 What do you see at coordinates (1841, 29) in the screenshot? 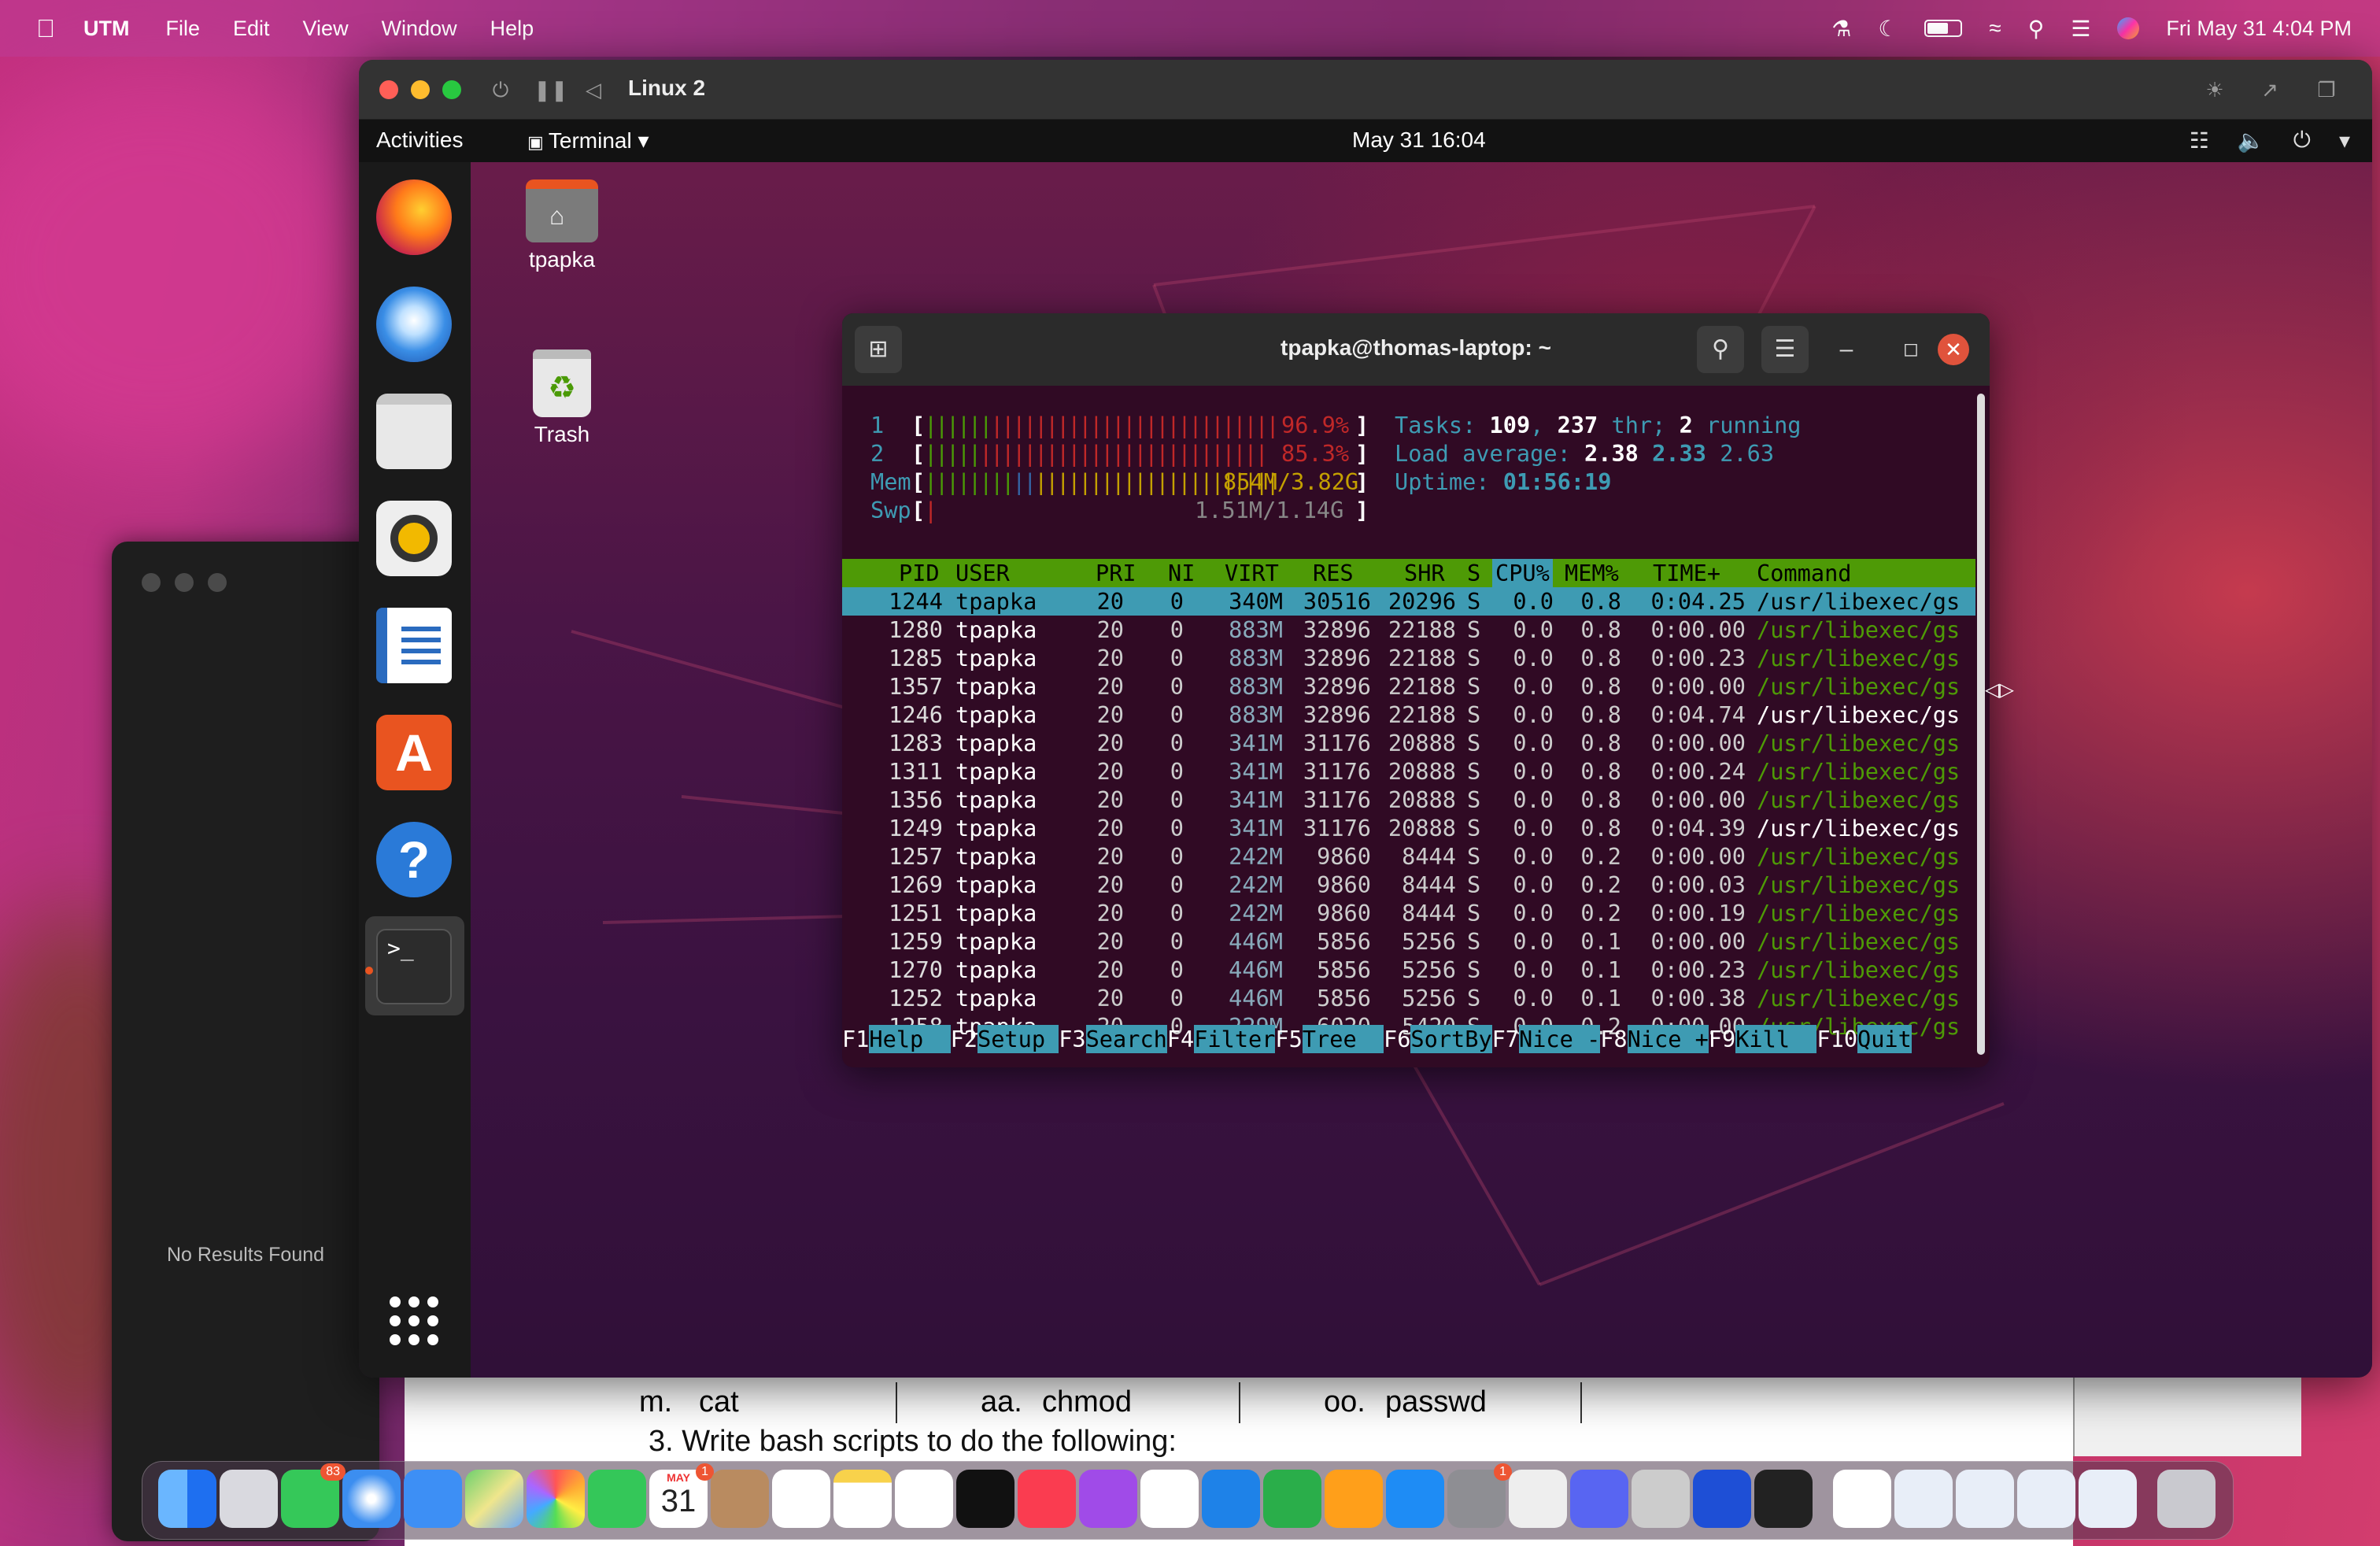
I see `flask-icon: ⚗` at bounding box center [1841, 29].